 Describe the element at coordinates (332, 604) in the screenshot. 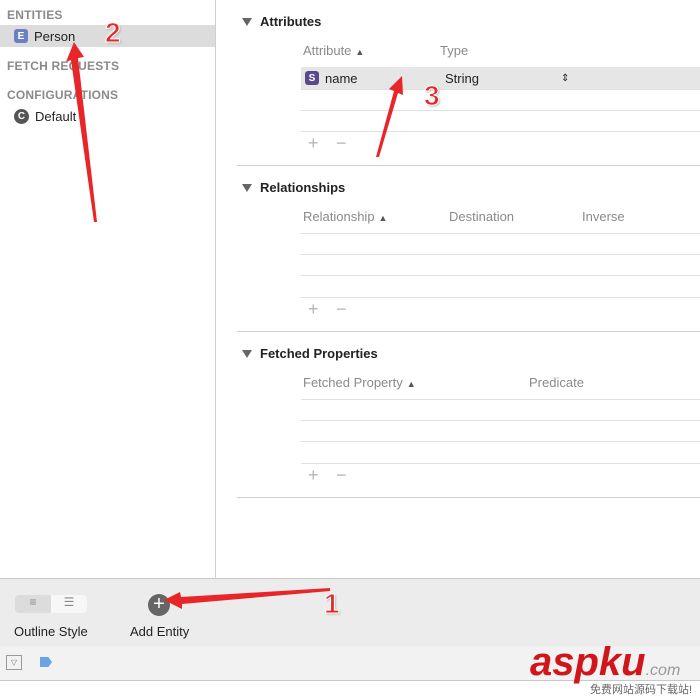

I see `annotation-1: 1` at that location.